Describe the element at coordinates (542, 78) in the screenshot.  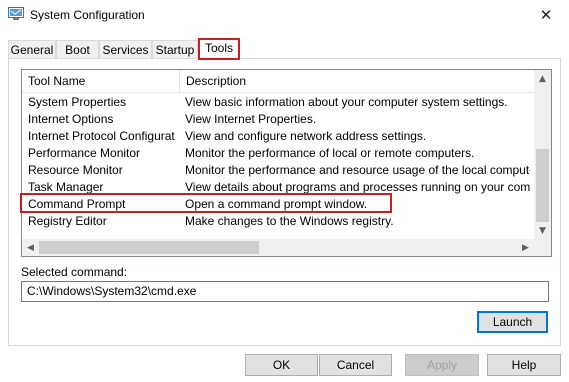
I see `scroll-up-icon: ▲` at that location.